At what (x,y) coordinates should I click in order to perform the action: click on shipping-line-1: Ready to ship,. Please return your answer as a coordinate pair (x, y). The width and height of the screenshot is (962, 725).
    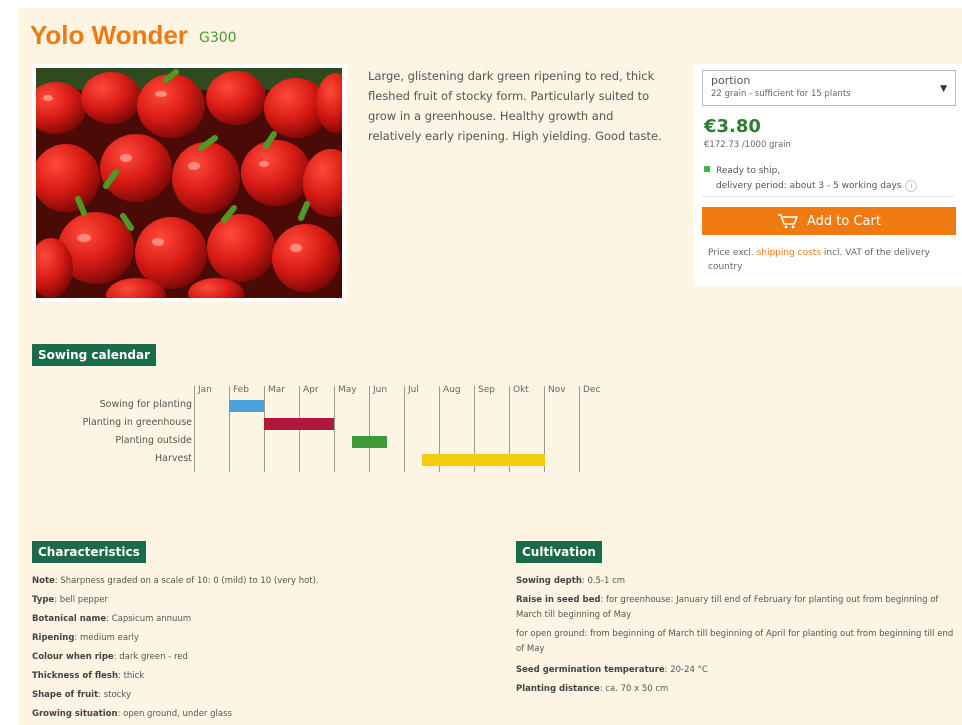
    Looking at the image, I should click on (748, 171).